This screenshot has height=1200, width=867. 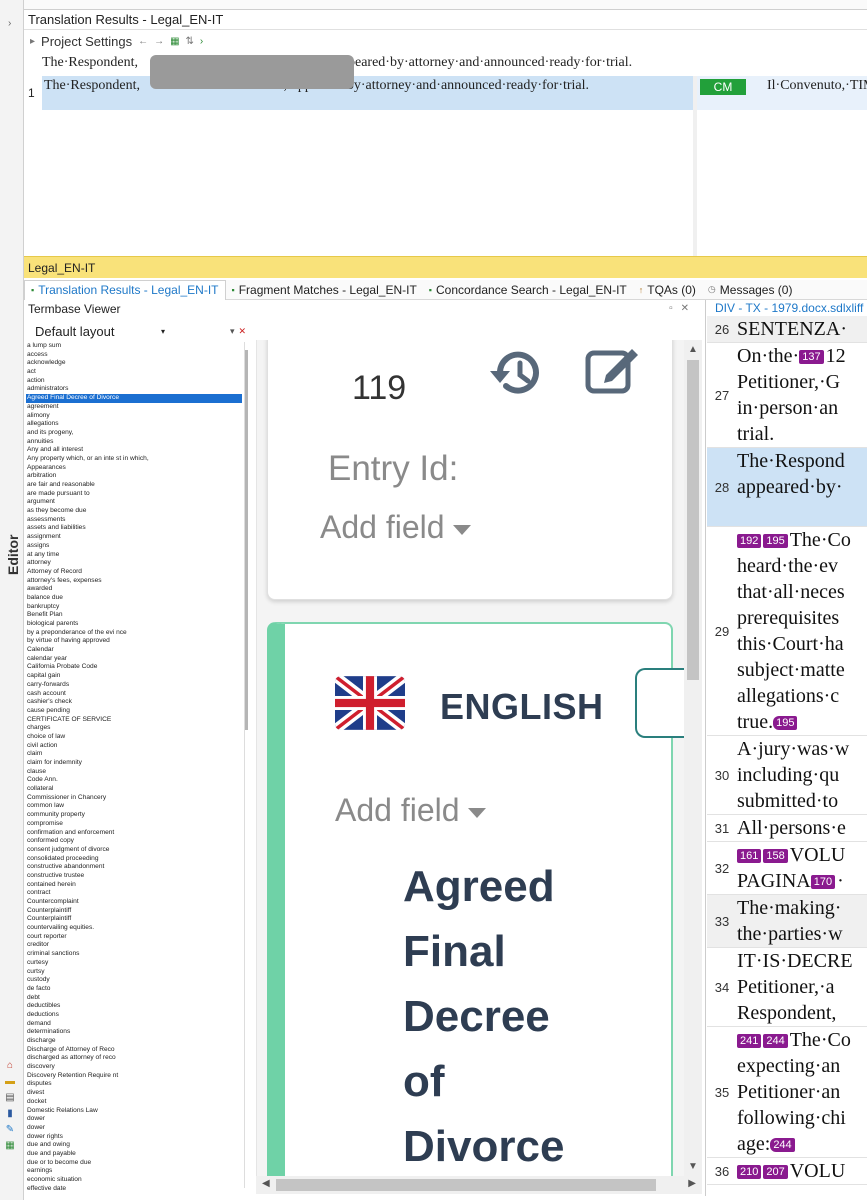 I want to click on document-icon: ▤, so click(x=10, y=1098).